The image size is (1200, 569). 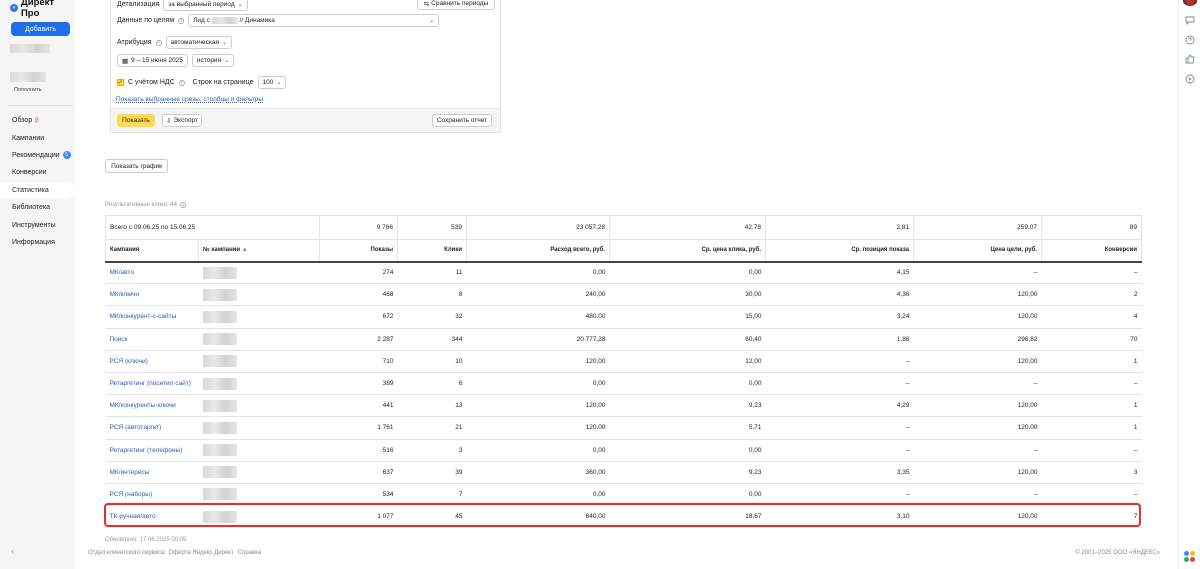 I want to click on column-header-clicks: Клики, so click(x=432, y=251).